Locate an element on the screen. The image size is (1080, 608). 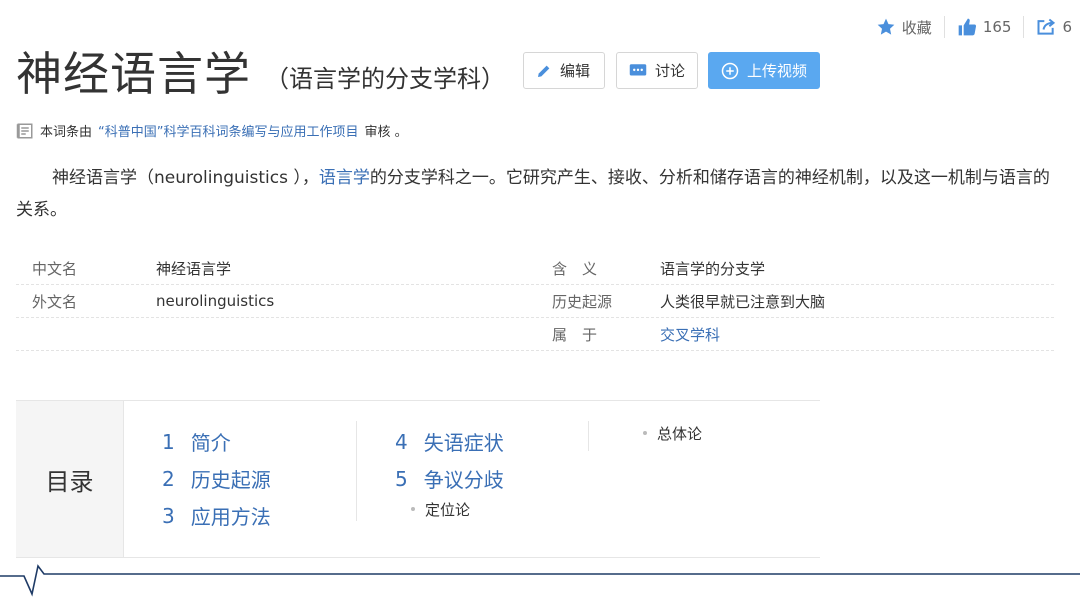
toc-item-intro: 1 简介 is located at coordinates (259, 441).